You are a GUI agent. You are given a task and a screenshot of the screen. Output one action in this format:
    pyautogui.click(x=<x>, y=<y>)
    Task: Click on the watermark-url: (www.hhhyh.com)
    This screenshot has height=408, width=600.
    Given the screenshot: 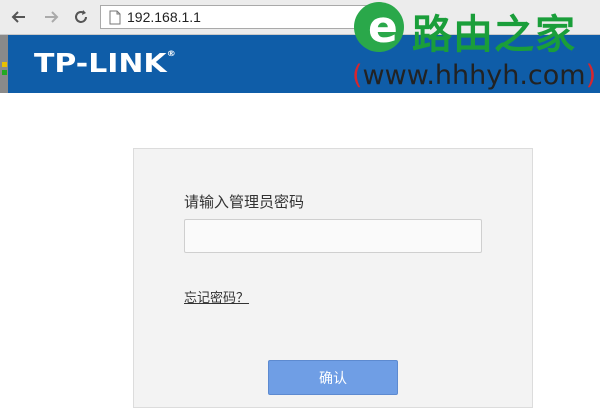 What is the action you would take?
    pyautogui.click(x=474, y=75)
    